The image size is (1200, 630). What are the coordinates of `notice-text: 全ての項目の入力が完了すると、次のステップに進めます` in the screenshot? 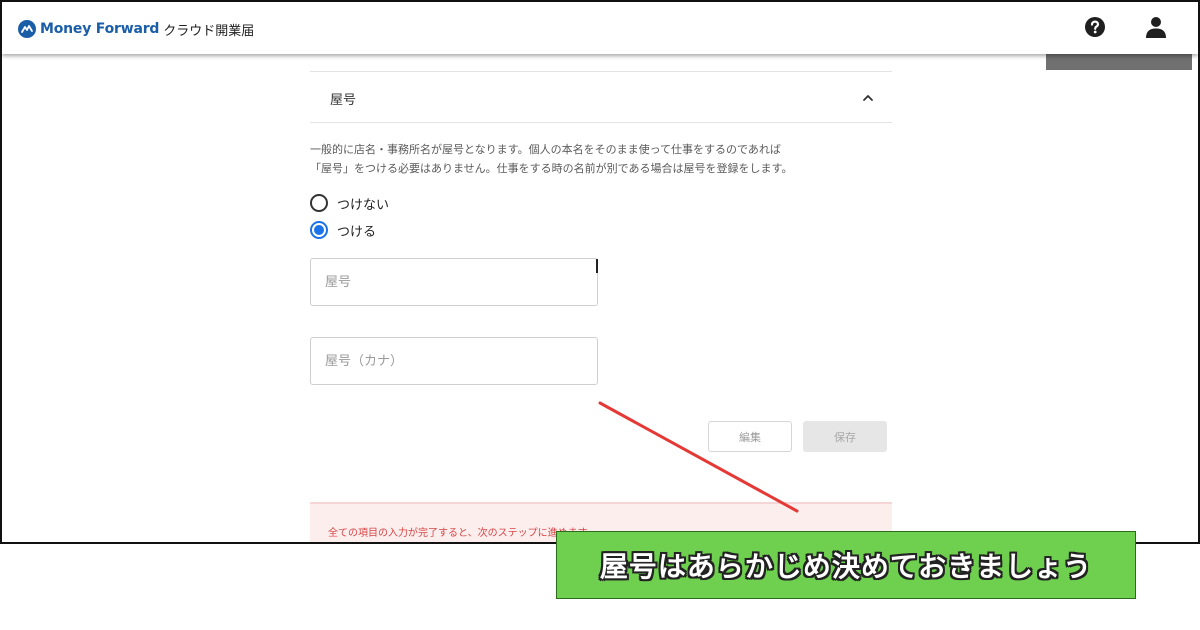 It's located at (458, 533).